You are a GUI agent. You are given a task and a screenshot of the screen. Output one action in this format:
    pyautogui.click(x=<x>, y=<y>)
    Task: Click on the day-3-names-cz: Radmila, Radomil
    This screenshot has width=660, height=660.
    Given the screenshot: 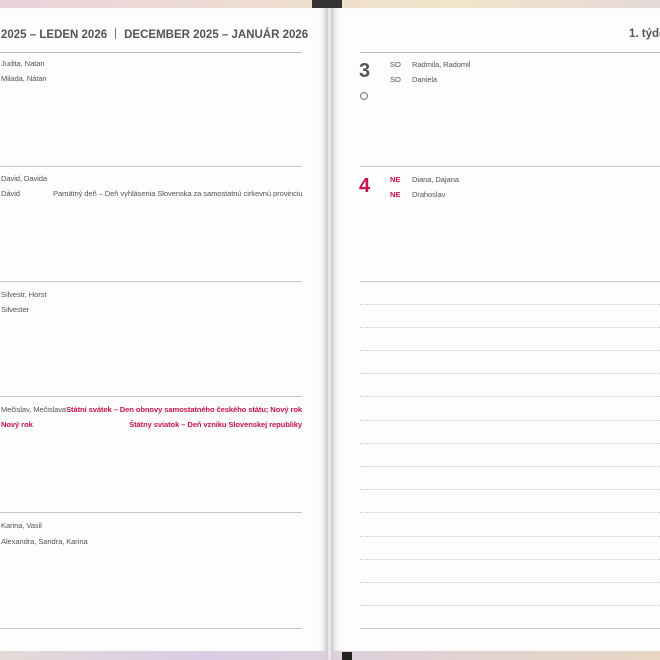 What is the action you would take?
    pyautogui.click(x=441, y=64)
    